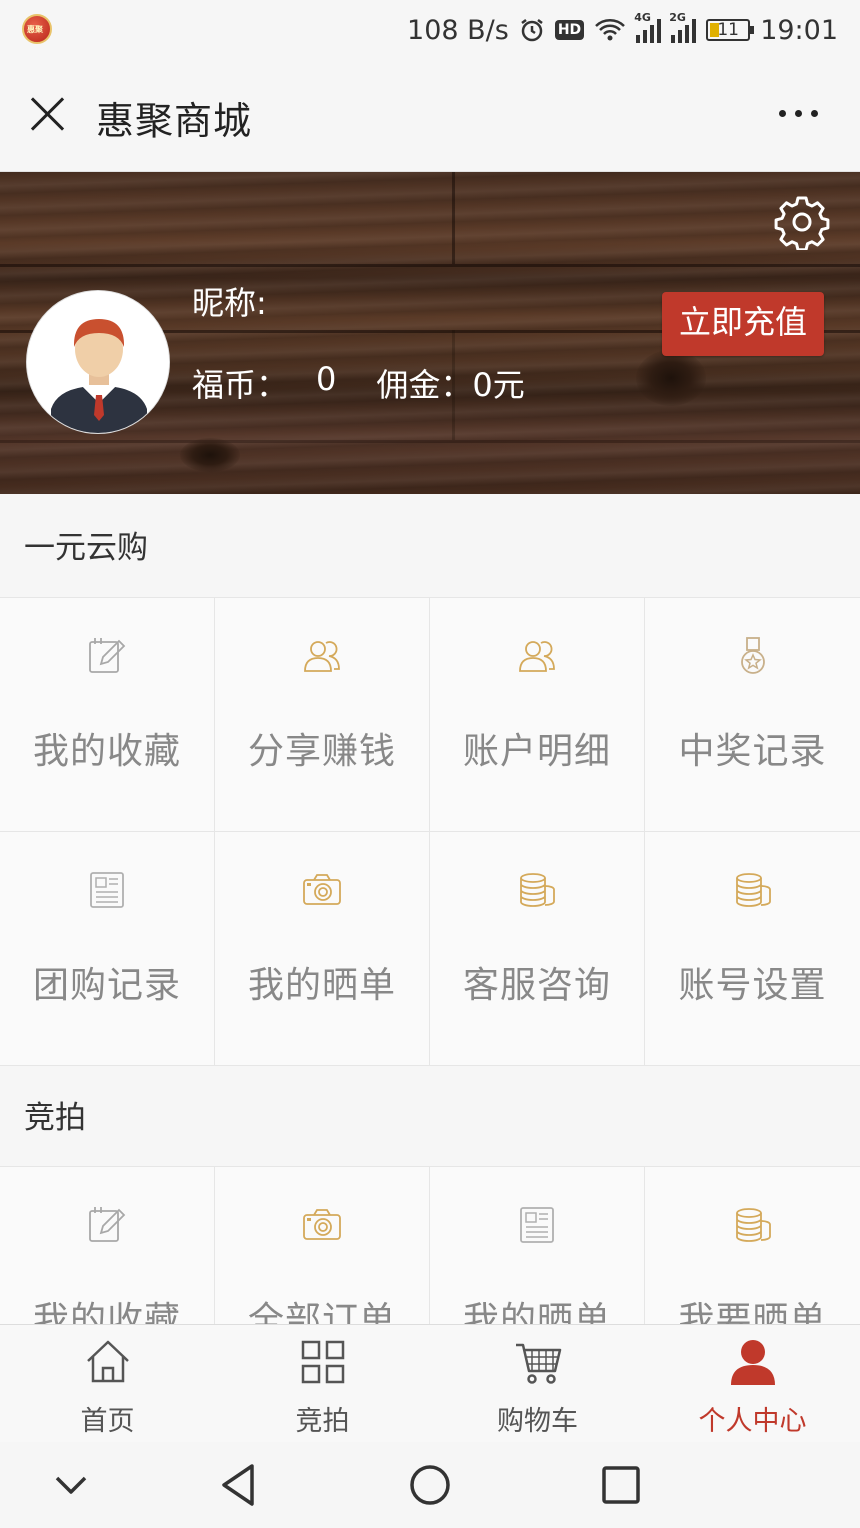 This screenshot has width=860, height=1528. I want to click on menu-item-label: 团购记录, so click(106, 985).